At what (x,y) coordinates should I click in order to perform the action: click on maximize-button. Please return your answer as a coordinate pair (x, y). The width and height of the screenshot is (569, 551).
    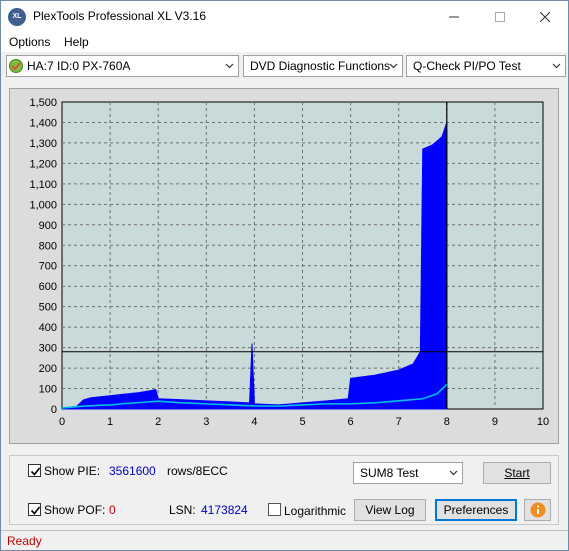
    Looking at the image, I should click on (500, 16).